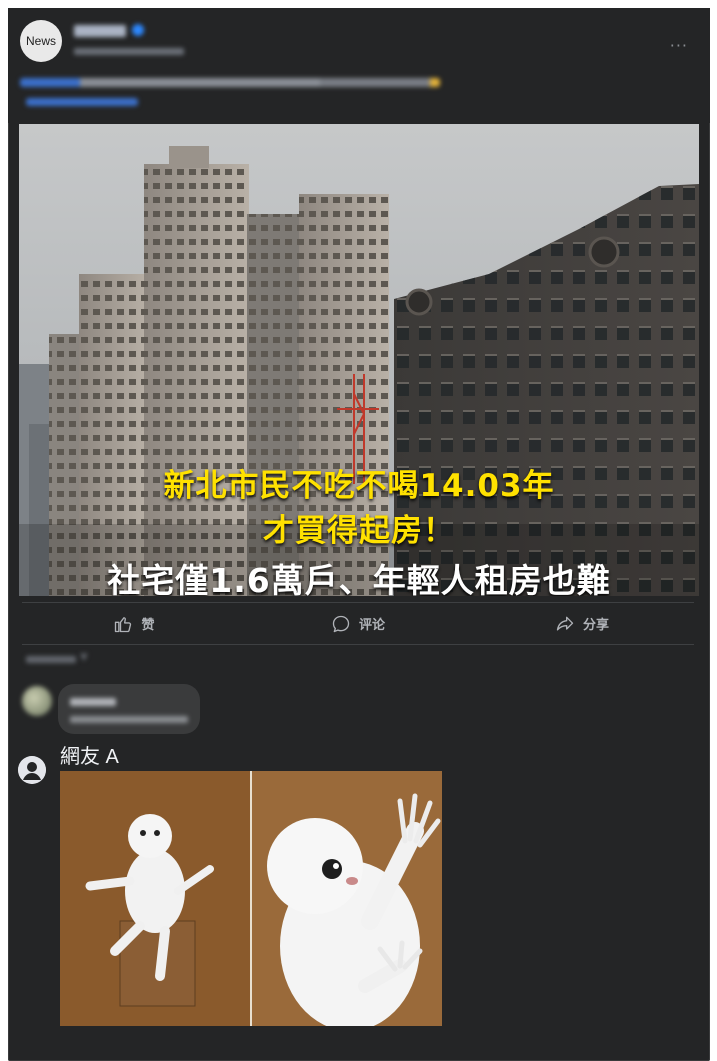  I want to click on post-text-blurred, so click(230, 82).